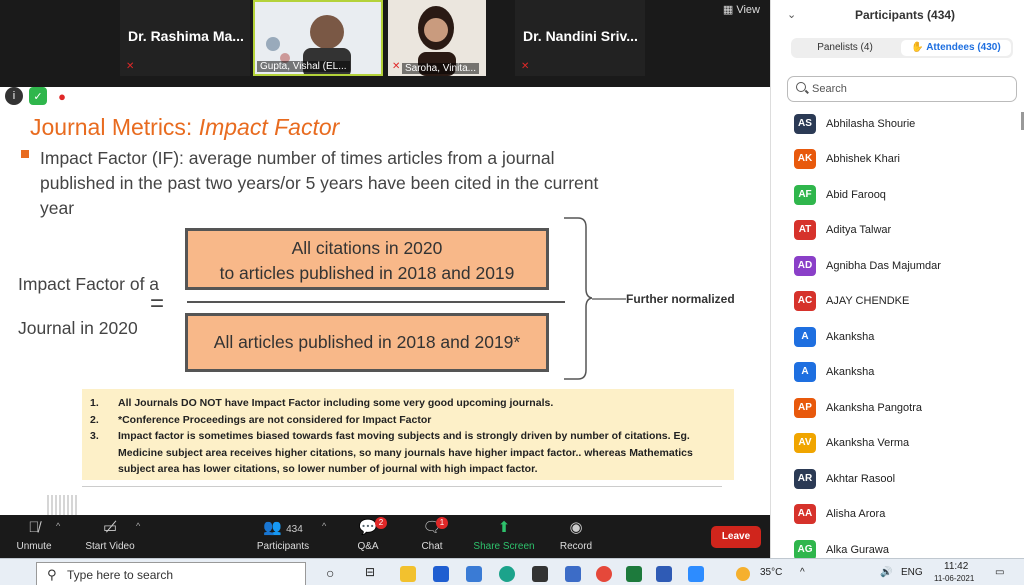 The image size is (1024, 585). Describe the element at coordinates (89, 284) in the screenshot. I see `formula-left-line1: Impact Factor of a` at that location.